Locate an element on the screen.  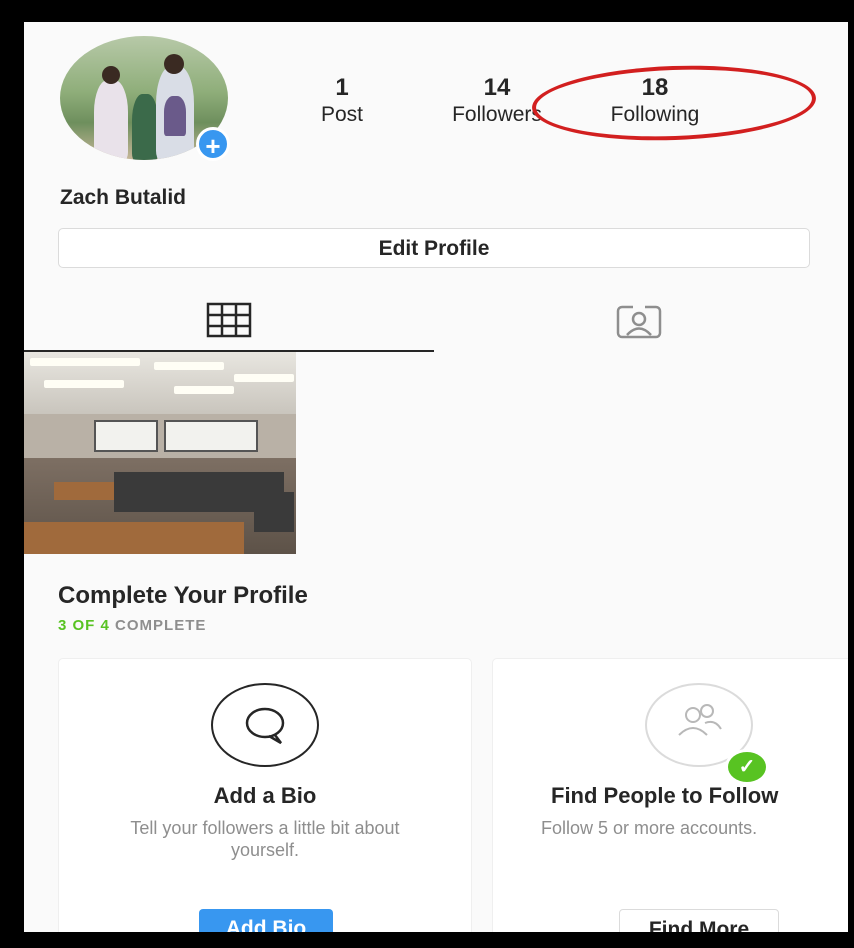
post-thumbnail is located at coordinates (160, 453).